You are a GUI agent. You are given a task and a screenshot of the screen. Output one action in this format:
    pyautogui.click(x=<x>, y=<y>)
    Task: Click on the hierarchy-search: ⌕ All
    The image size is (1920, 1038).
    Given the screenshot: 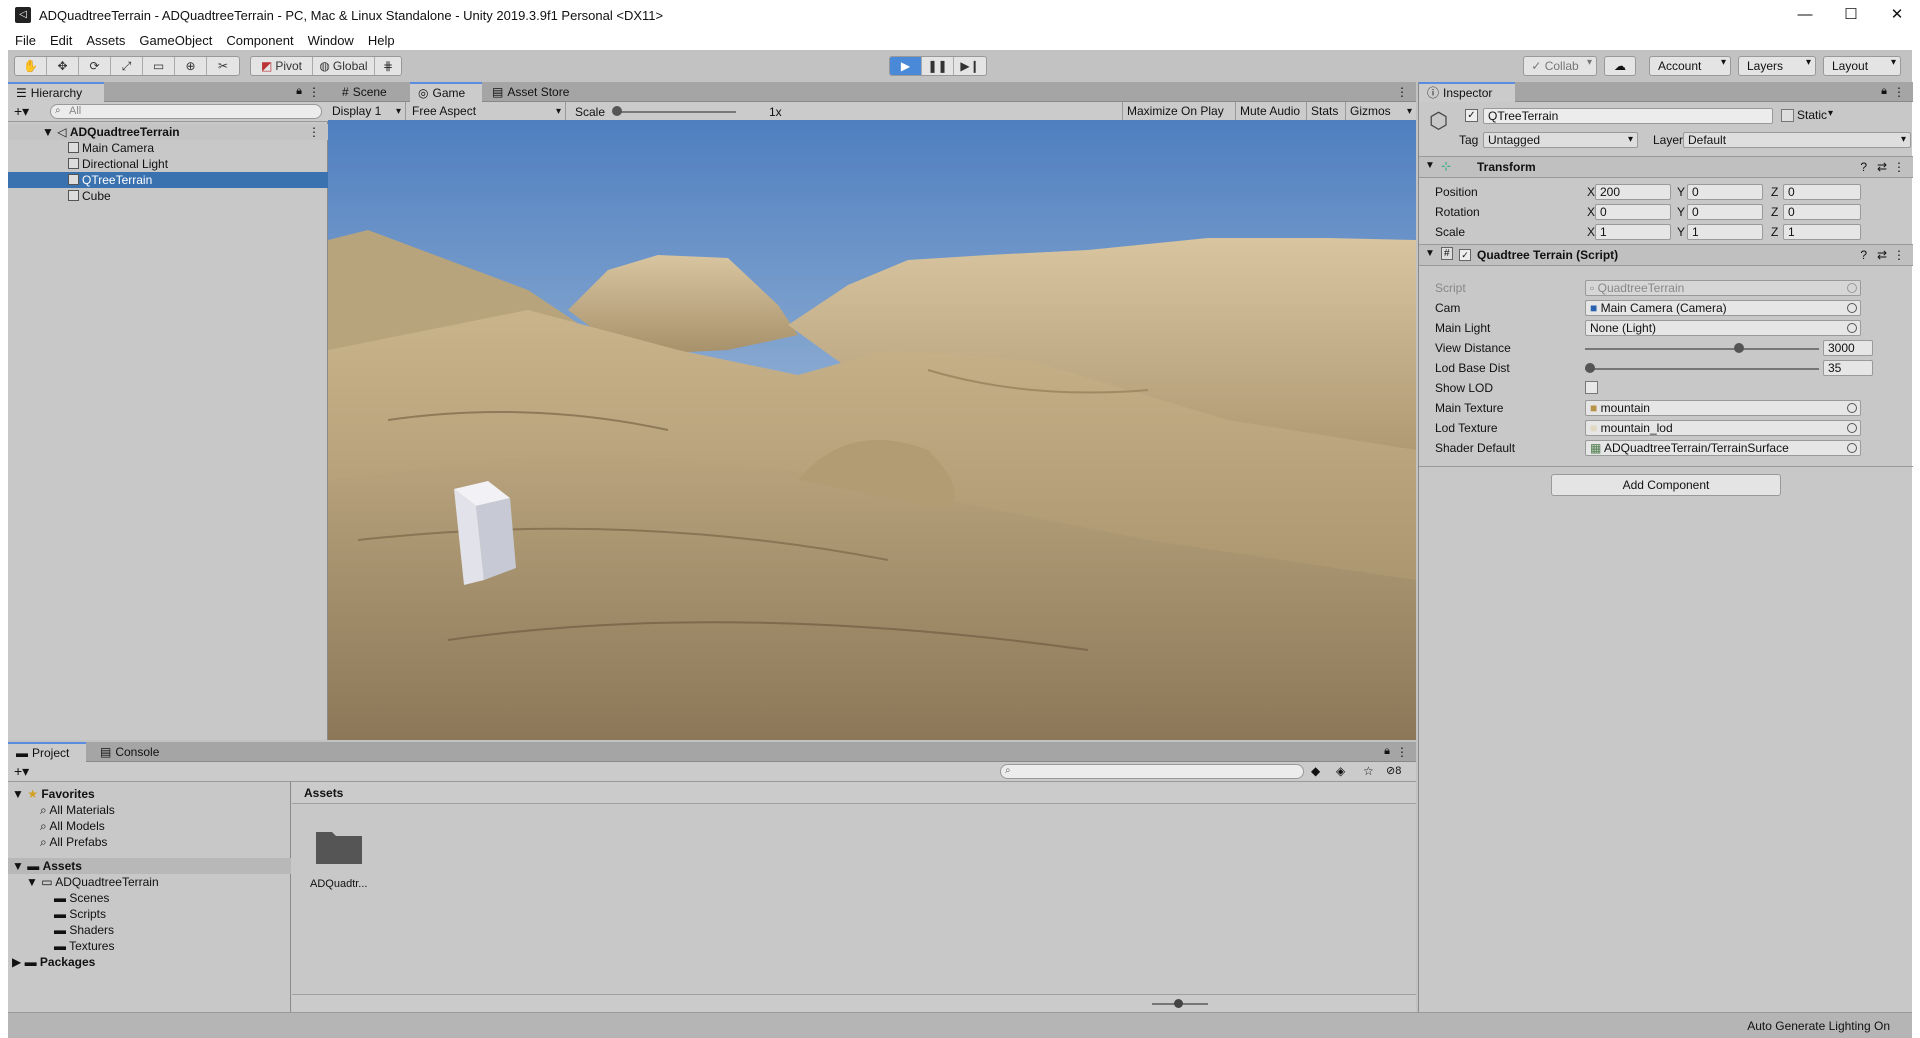 What is the action you would take?
    pyautogui.click(x=186, y=111)
    